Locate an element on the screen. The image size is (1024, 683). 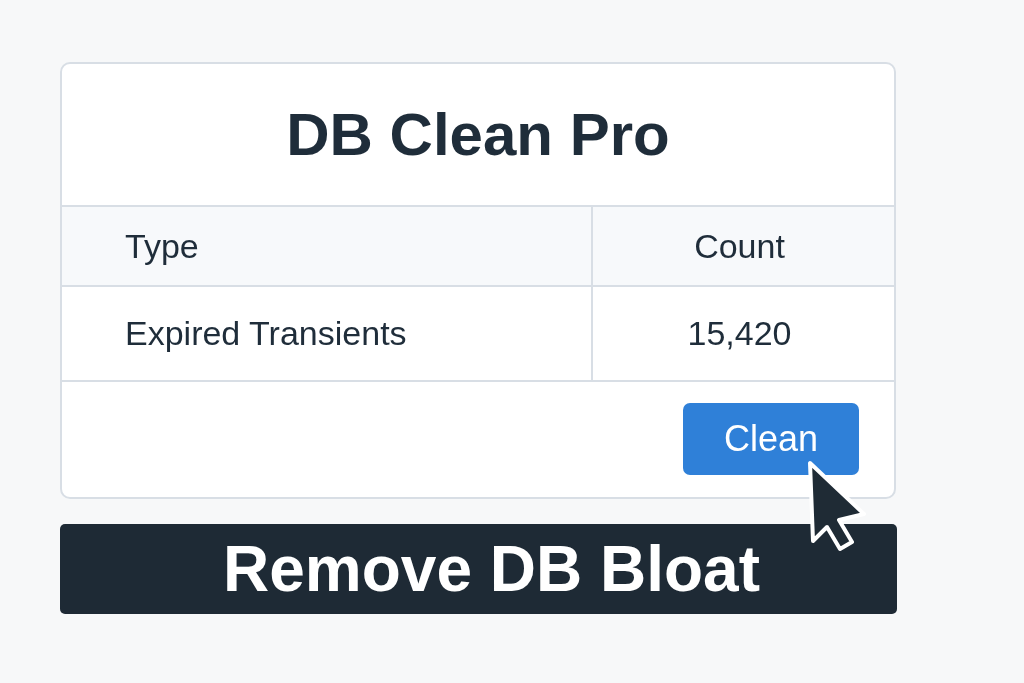
table-cell: Expired Transients is located at coordinates (327, 334).